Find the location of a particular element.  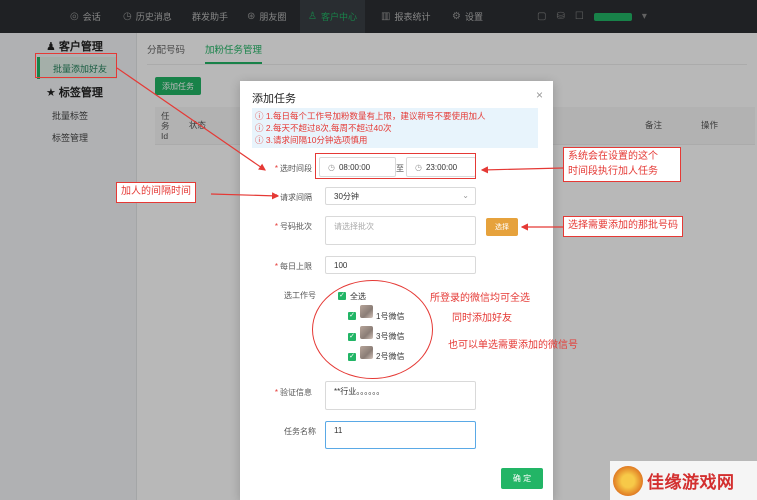

watermark-logo-icon is located at coordinates (628, 480).